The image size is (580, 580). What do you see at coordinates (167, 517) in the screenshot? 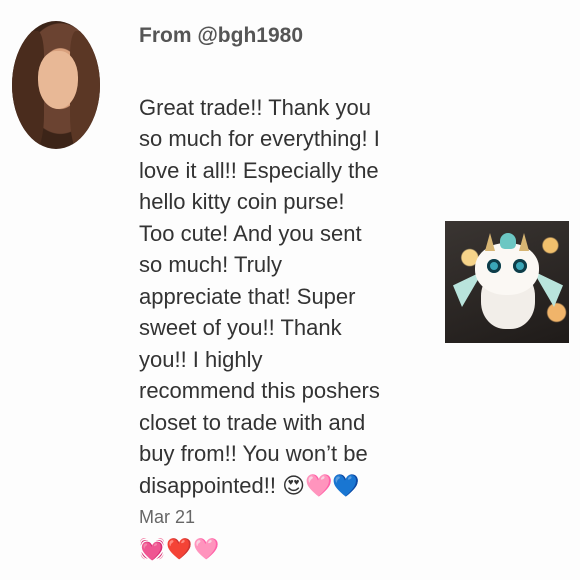
I see `review-date: Mar 21` at bounding box center [167, 517].